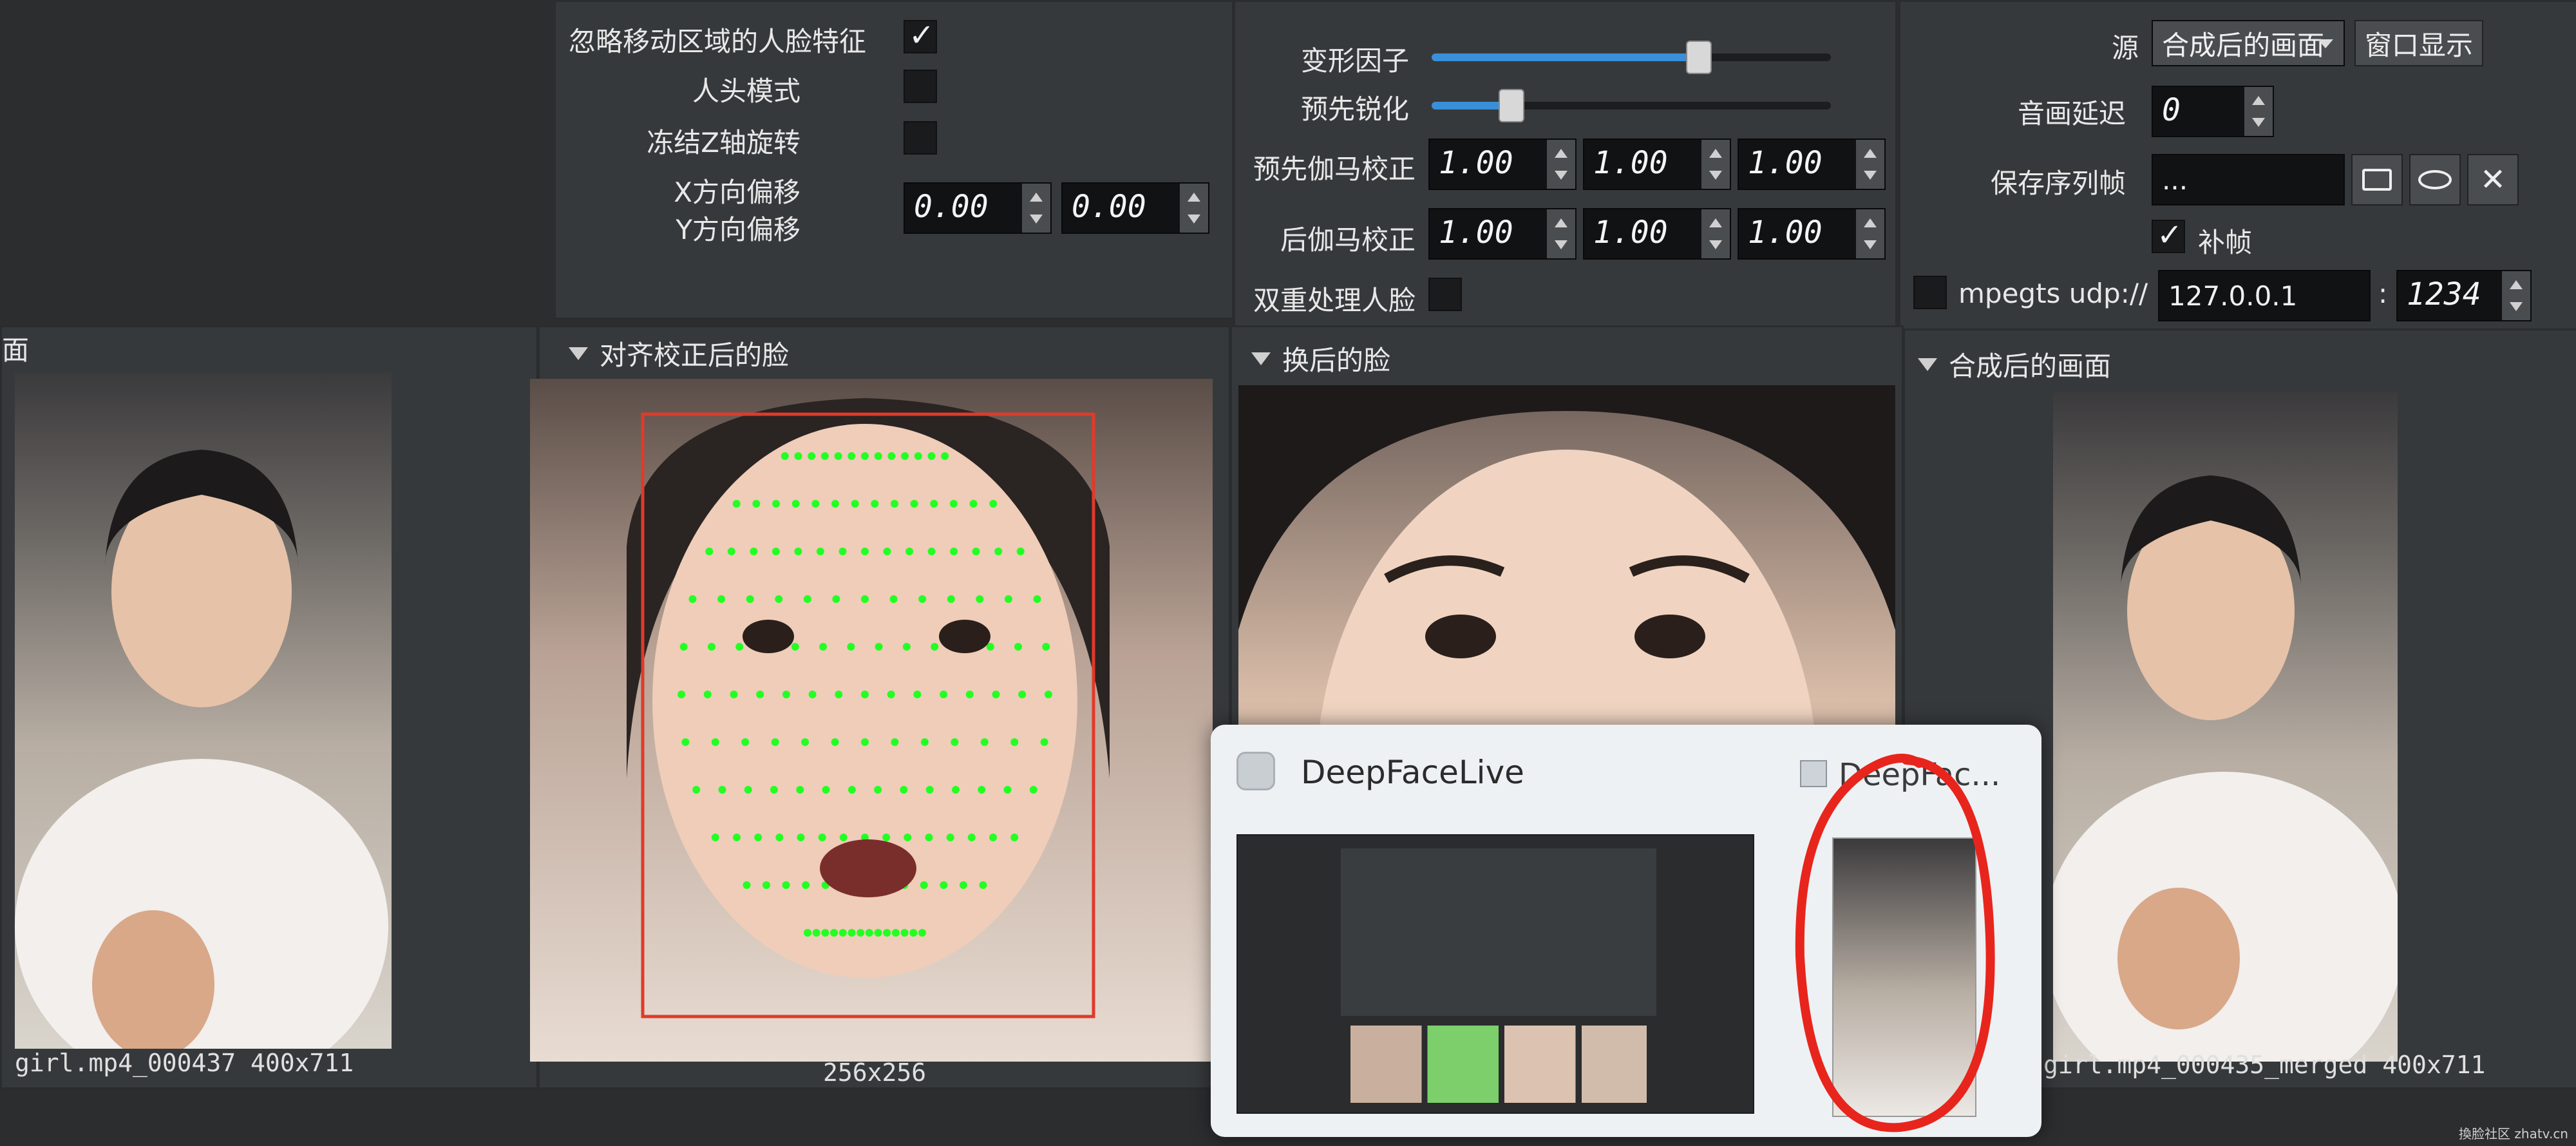 The height and width of the screenshot is (1146, 2576). What do you see at coordinates (1502, 234) in the screenshot?
I see `post-gamma-r-spinbox: 1.00` at bounding box center [1502, 234].